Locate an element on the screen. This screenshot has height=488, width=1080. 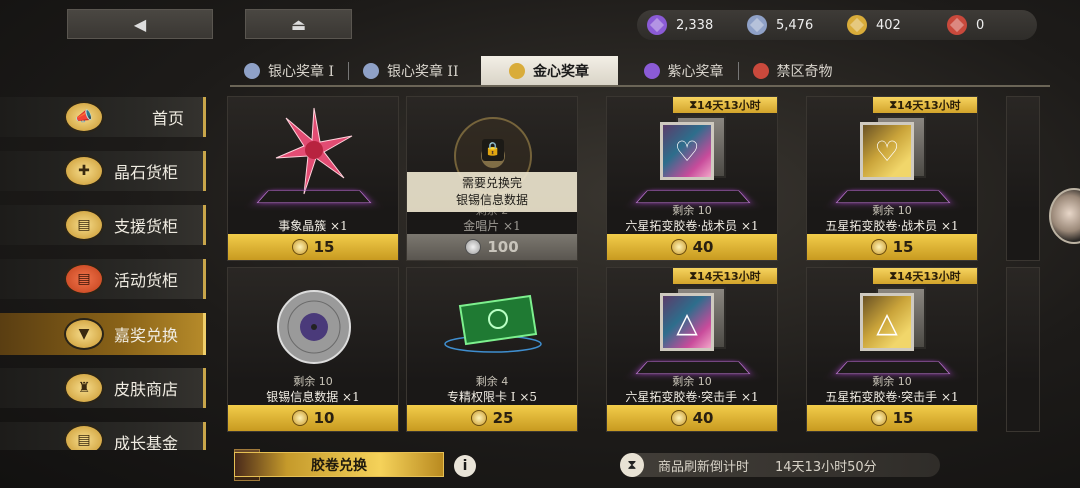
price-button: 25 is located at coordinates (492, 418).